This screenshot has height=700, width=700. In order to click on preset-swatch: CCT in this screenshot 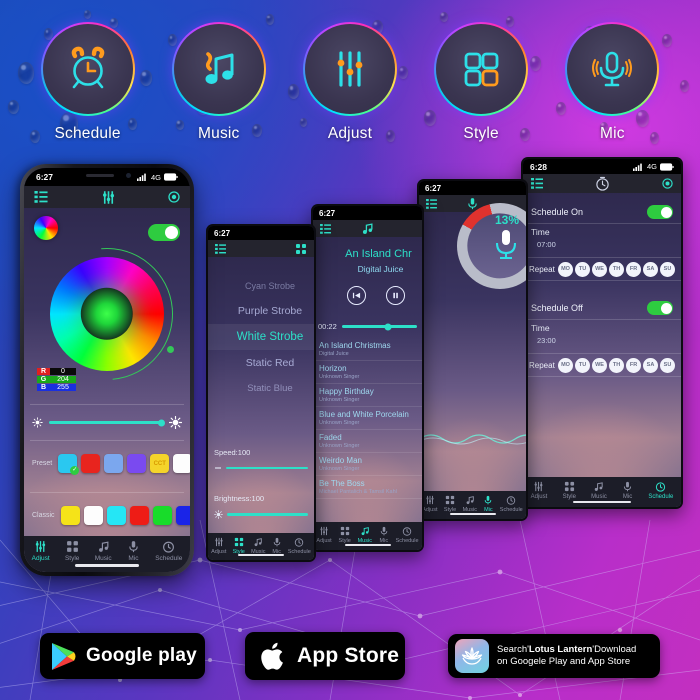, I will do `click(160, 463)`.